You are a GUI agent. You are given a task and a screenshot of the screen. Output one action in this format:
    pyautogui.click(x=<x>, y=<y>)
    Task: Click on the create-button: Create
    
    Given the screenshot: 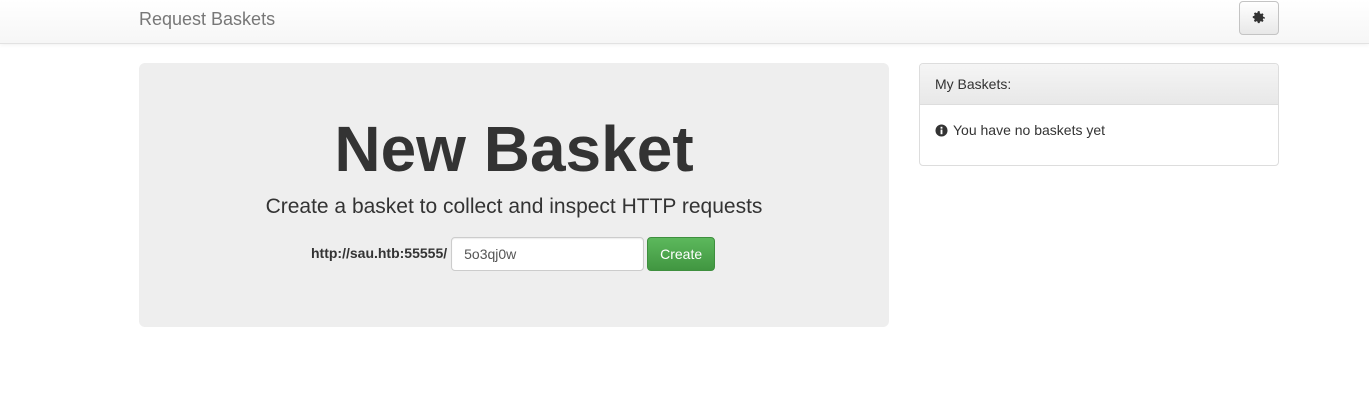 What is the action you would take?
    pyautogui.click(x=681, y=254)
    